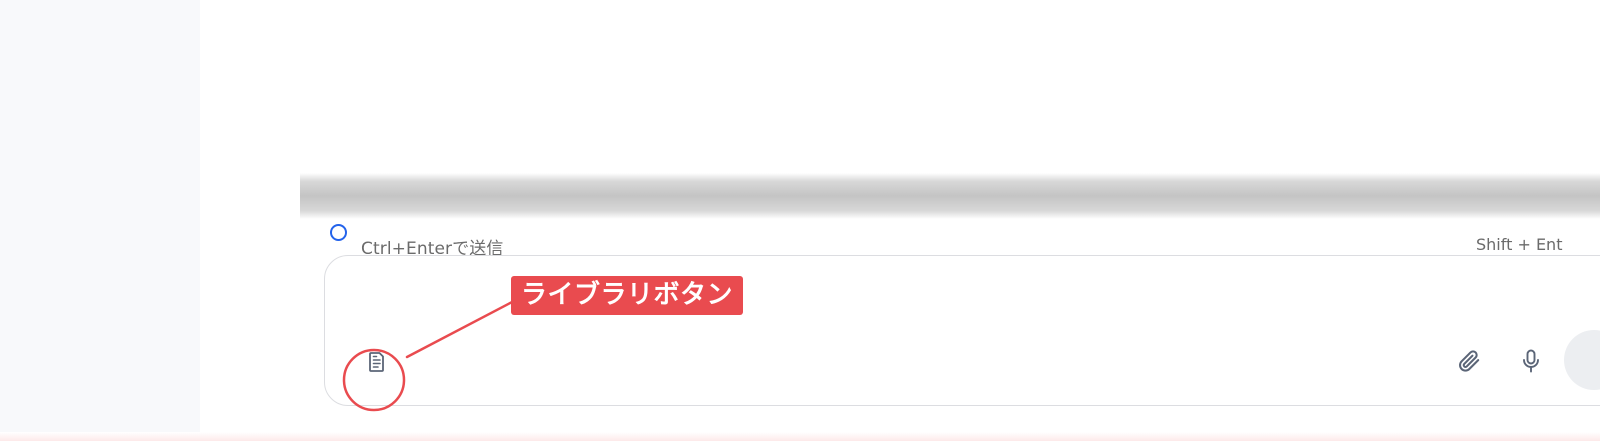  What do you see at coordinates (1519, 244) in the screenshot?
I see `newline-shortcut-hint: Shift + Ent` at bounding box center [1519, 244].